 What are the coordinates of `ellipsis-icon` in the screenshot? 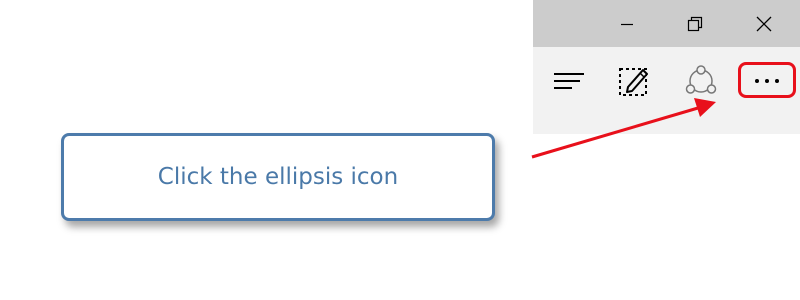 It's located at (767, 81).